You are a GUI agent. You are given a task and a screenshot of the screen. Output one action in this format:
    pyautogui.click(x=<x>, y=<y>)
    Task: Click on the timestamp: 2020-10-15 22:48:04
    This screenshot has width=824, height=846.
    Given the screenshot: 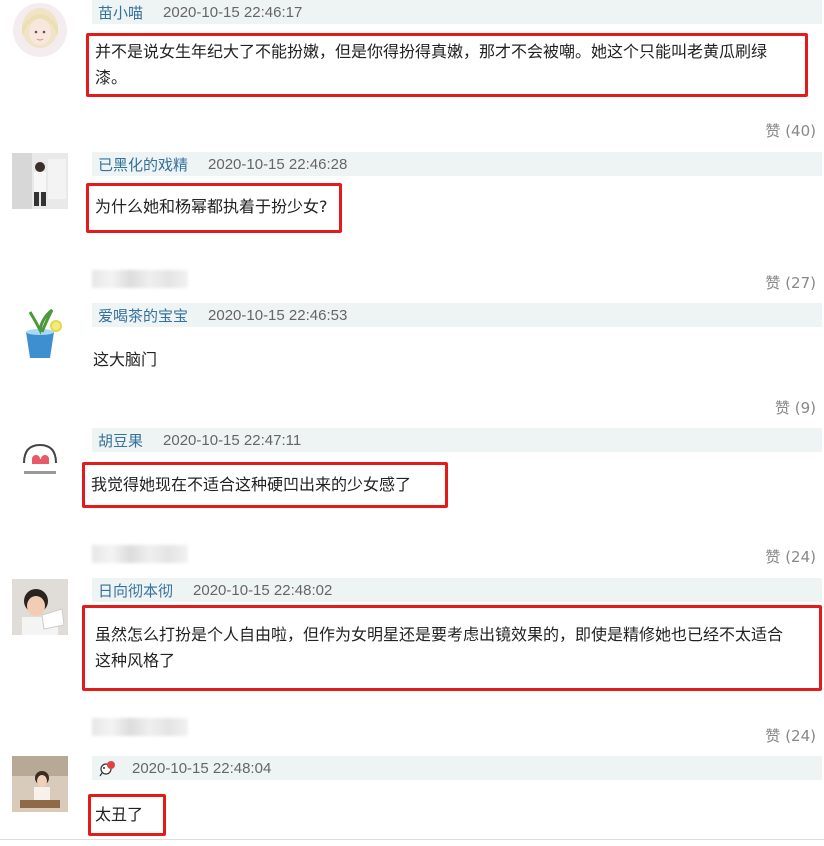 What is the action you would take?
    pyautogui.click(x=202, y=768)
    